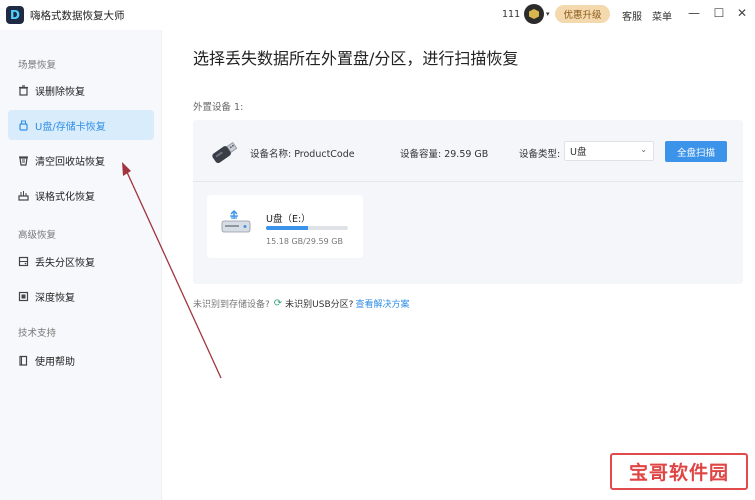 The width and height of the screenshot is (755, 500). What do you see at coordinates (37, 333) in the screenshot?
I see `section-title-support: 技术支持` at bounding box center [37, 333].